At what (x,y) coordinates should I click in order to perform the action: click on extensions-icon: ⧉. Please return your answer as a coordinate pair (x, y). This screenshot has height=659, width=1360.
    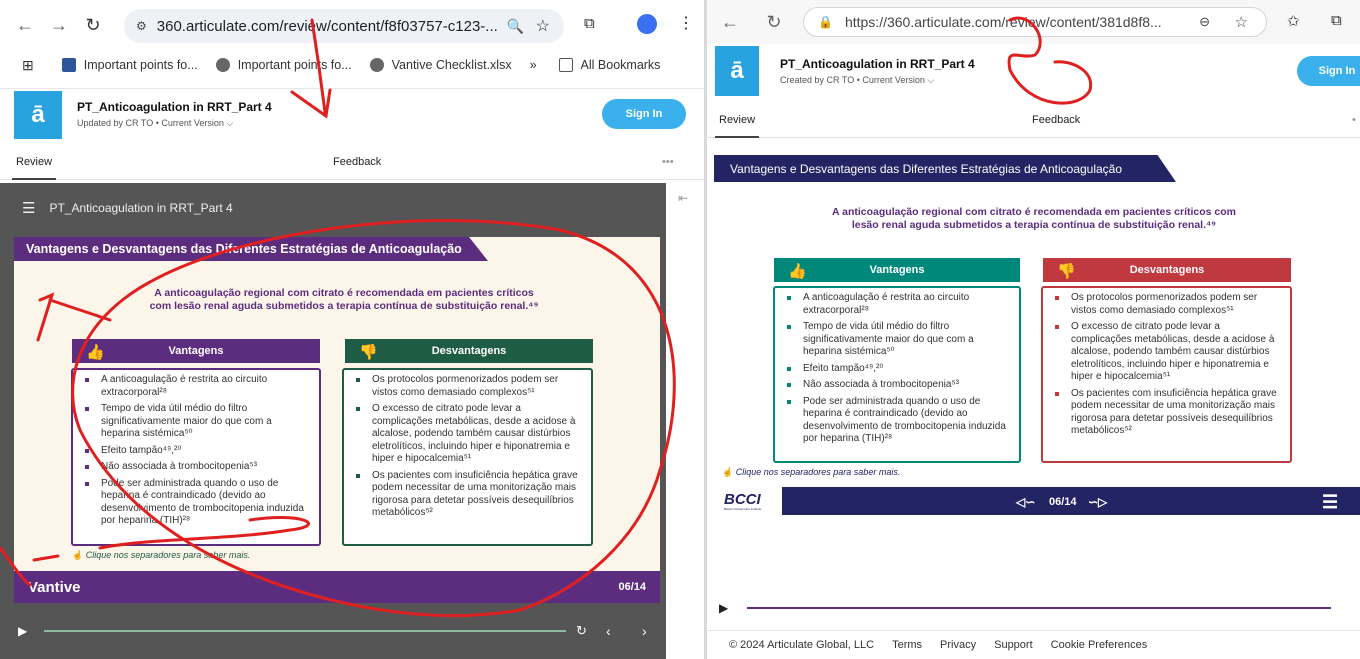
    Looking at the image, I should click on (589, 23).